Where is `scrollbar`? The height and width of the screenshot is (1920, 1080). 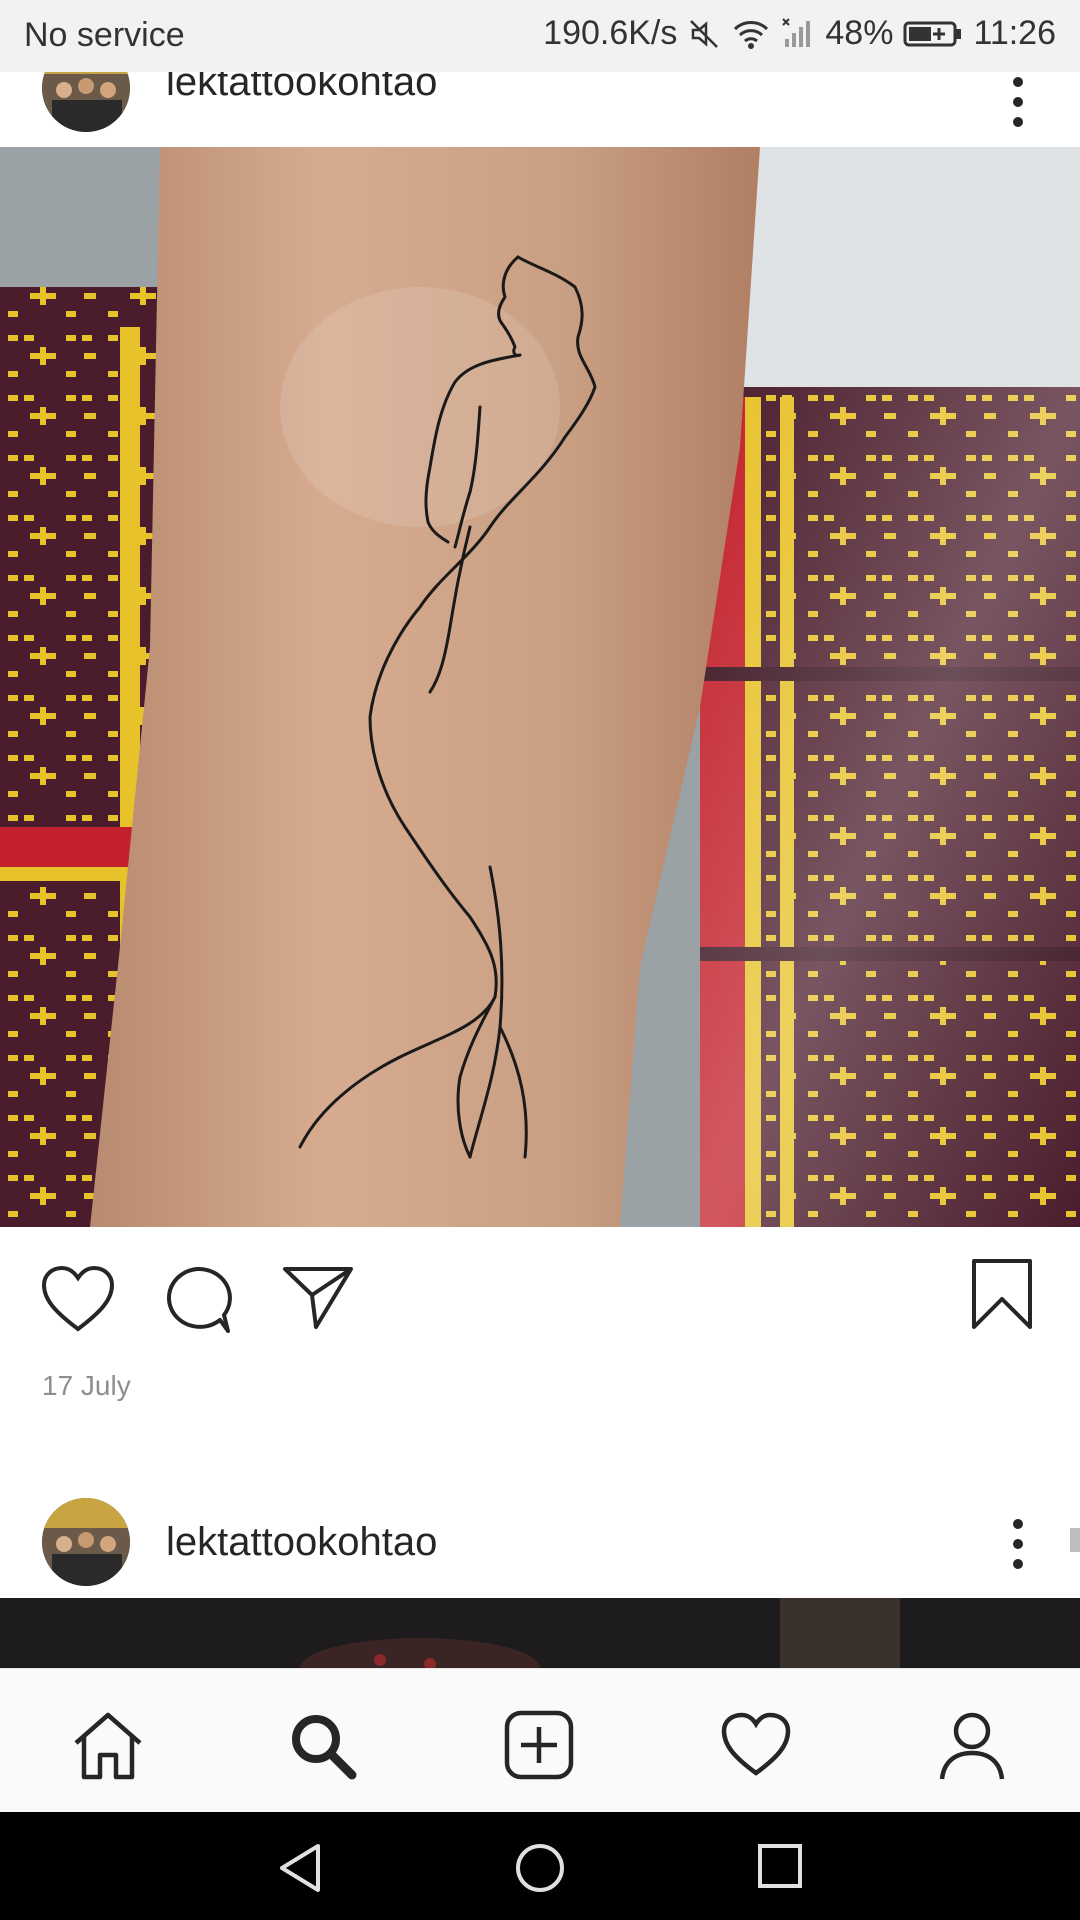
scrollbar is located at coordinates (1075, 1540).